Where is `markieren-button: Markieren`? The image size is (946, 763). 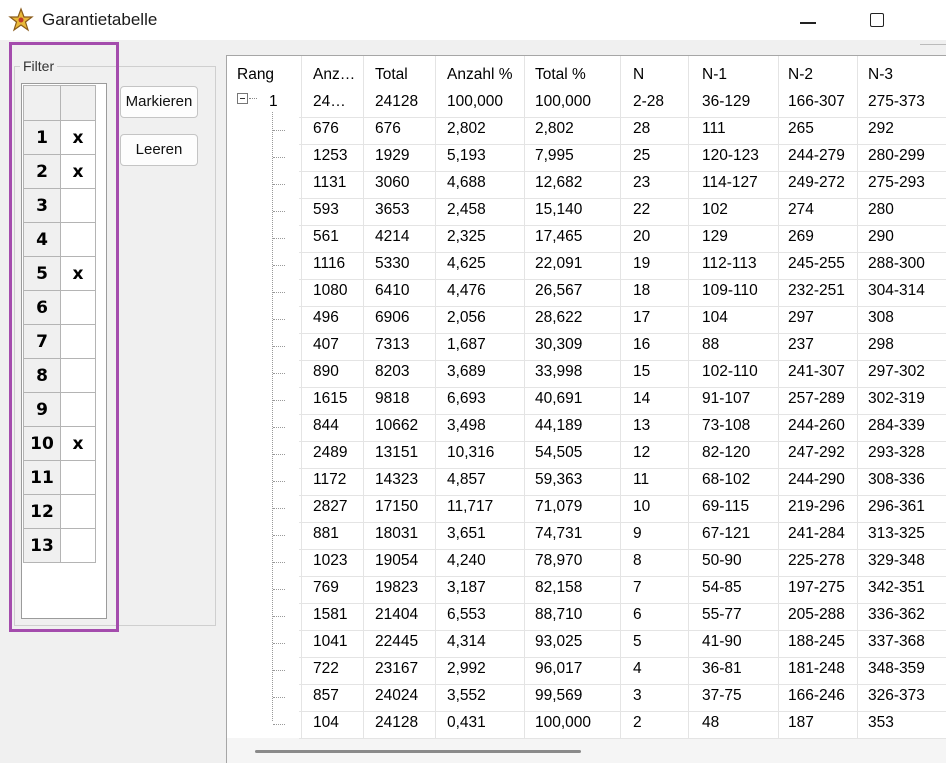 markieren-button: Markieren is located at coordinates (159, 102).